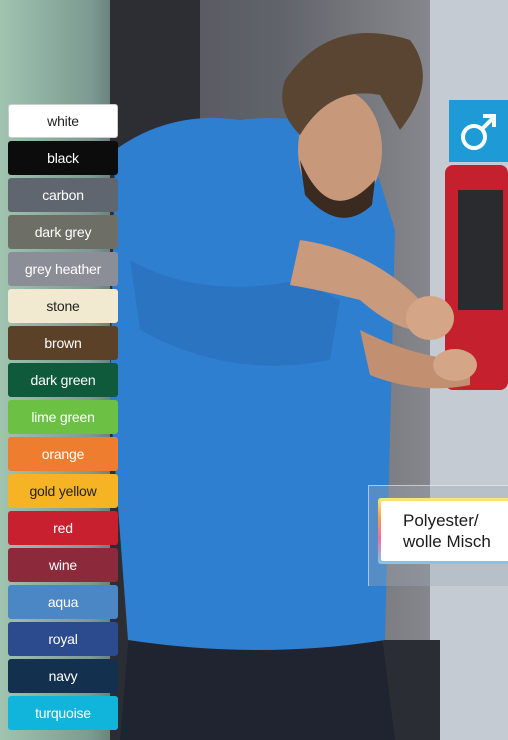  I want to click on color-swatch-lime-green: lime green, so click(63, 417).